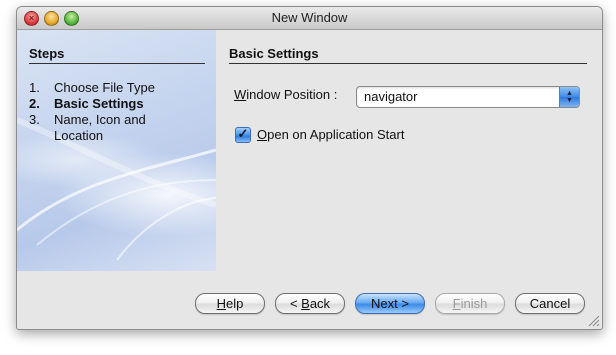  What do you see at coordinates (235, 303) in the screenshot?
I see `button-text: elp` at bounding box center [235, 303].